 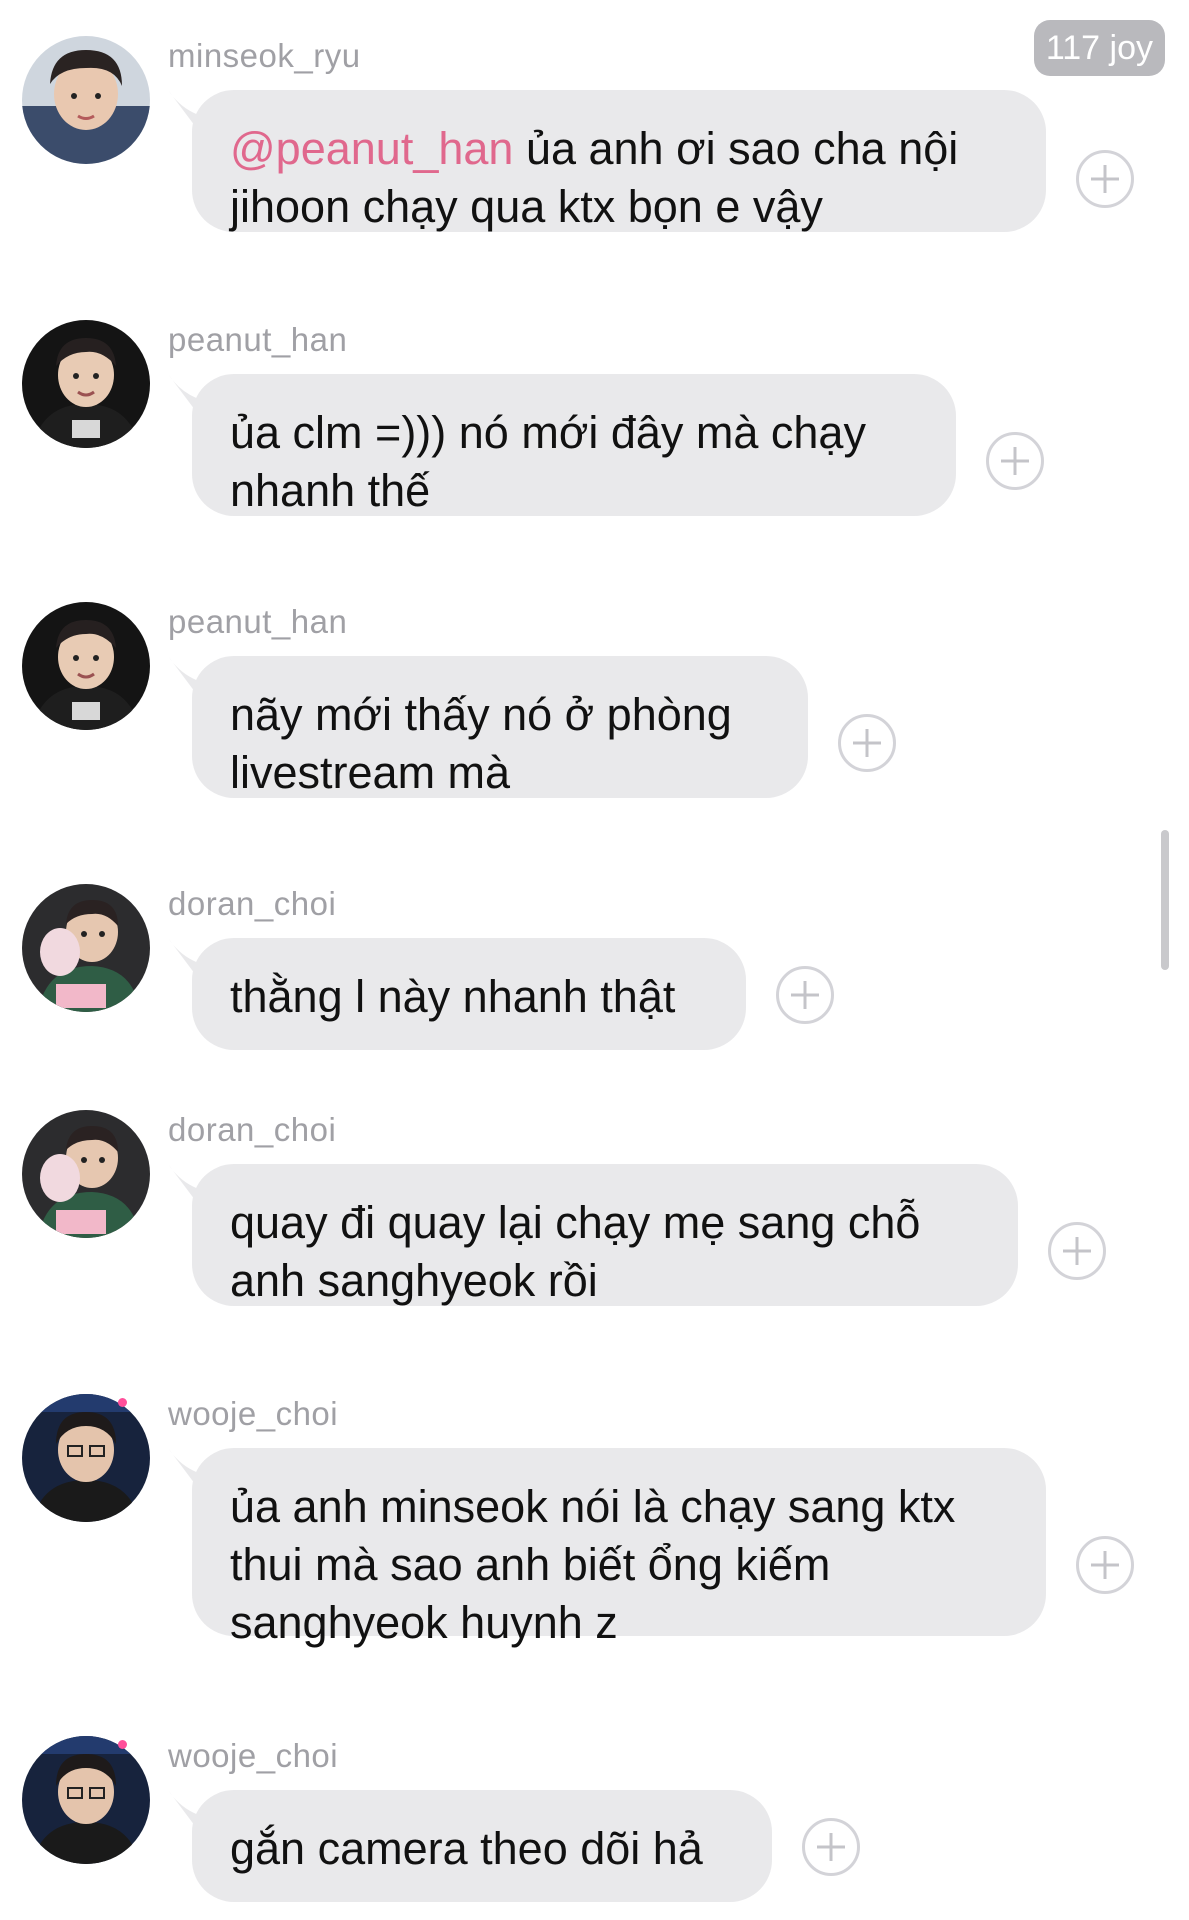 I want to click on message-text: nãy mới thấy nó ở phòng livestream mà, so click(x=481, y=743).